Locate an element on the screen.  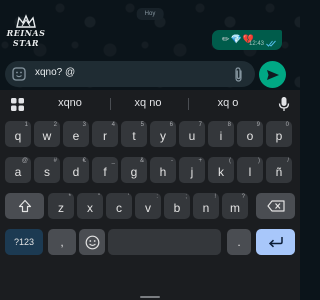
key-a: @ a is located at coordinates (18, 170).